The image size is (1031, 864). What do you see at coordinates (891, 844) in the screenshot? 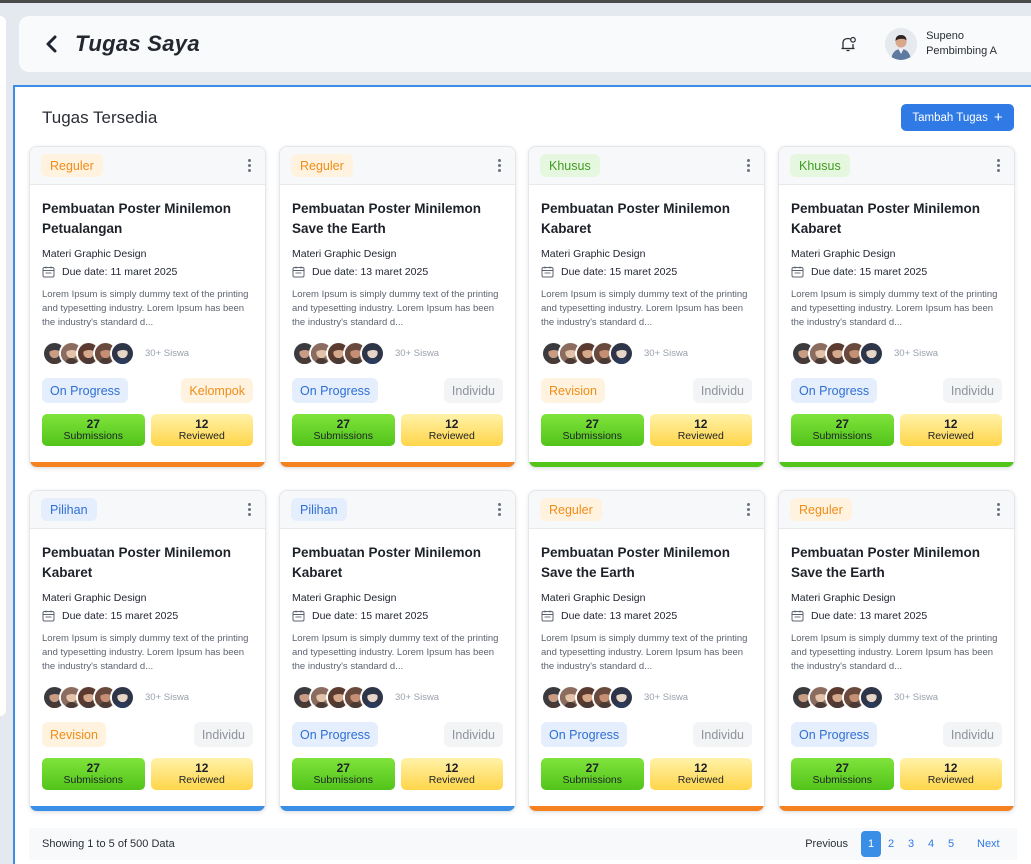
I see `page-number-2: 2` at bounding box center [891, 844].